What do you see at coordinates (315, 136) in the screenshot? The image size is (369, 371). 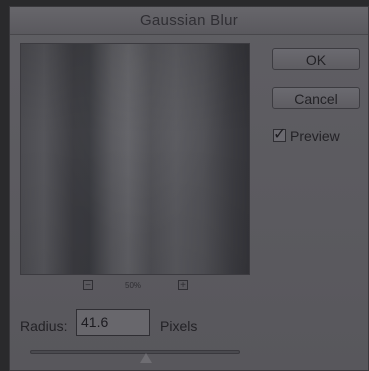 I see `preview-label: Preview` at bounding box center [315, 136].